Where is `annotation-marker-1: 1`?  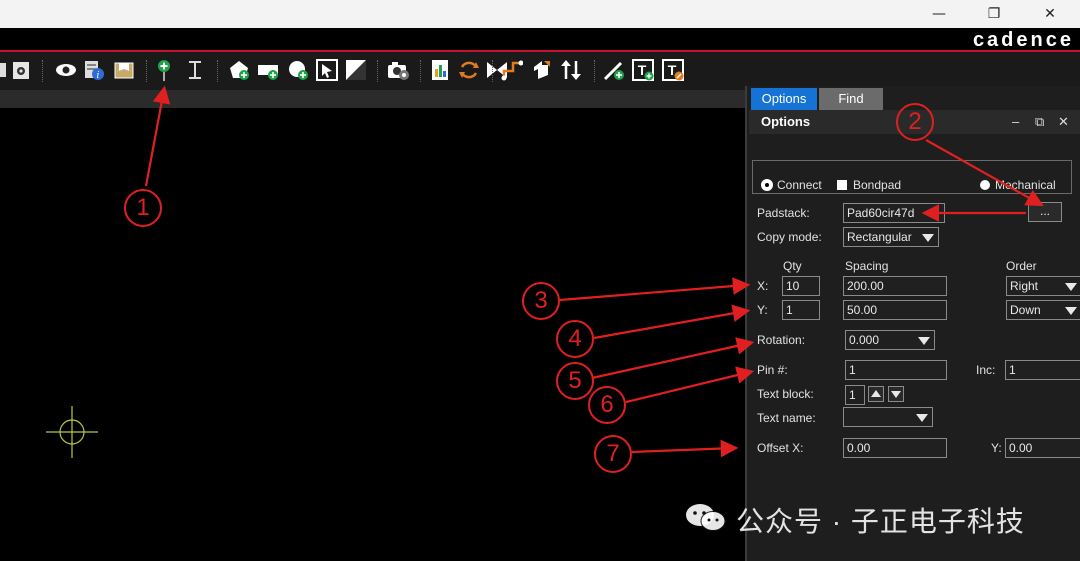
annotation-marker-1: 1 is located at coordinates (143, 208).